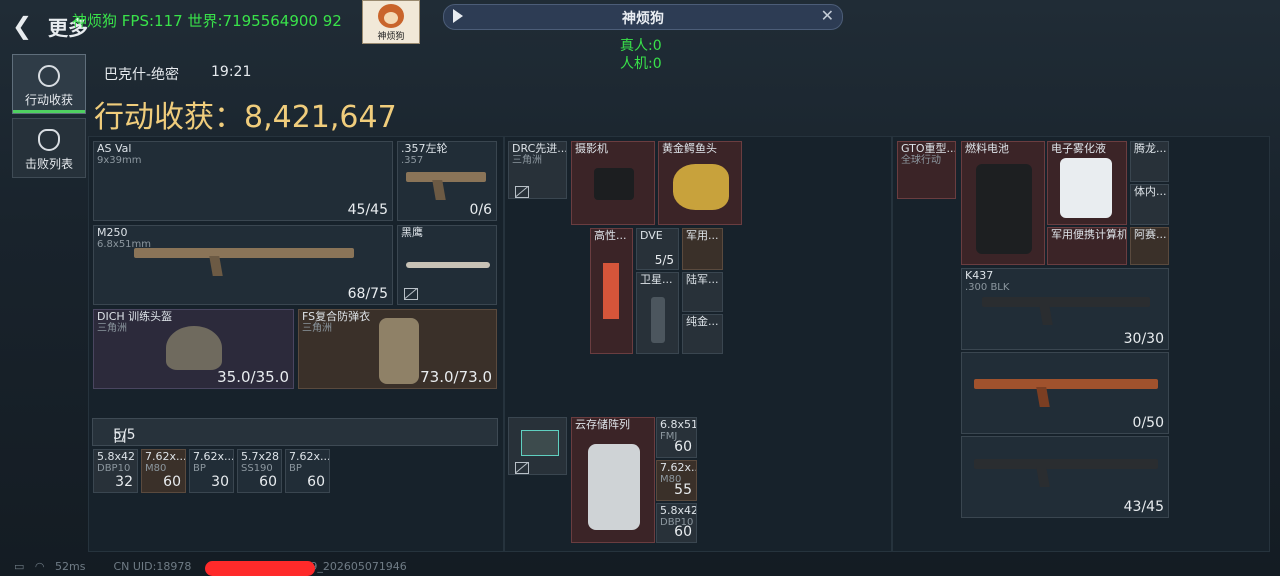 The image size is (1280, 576). What do you see at coordinates (1078, 148) in the screenshot?
I see `item-name: 电子雾化液` at bounding box center [1078, 148].